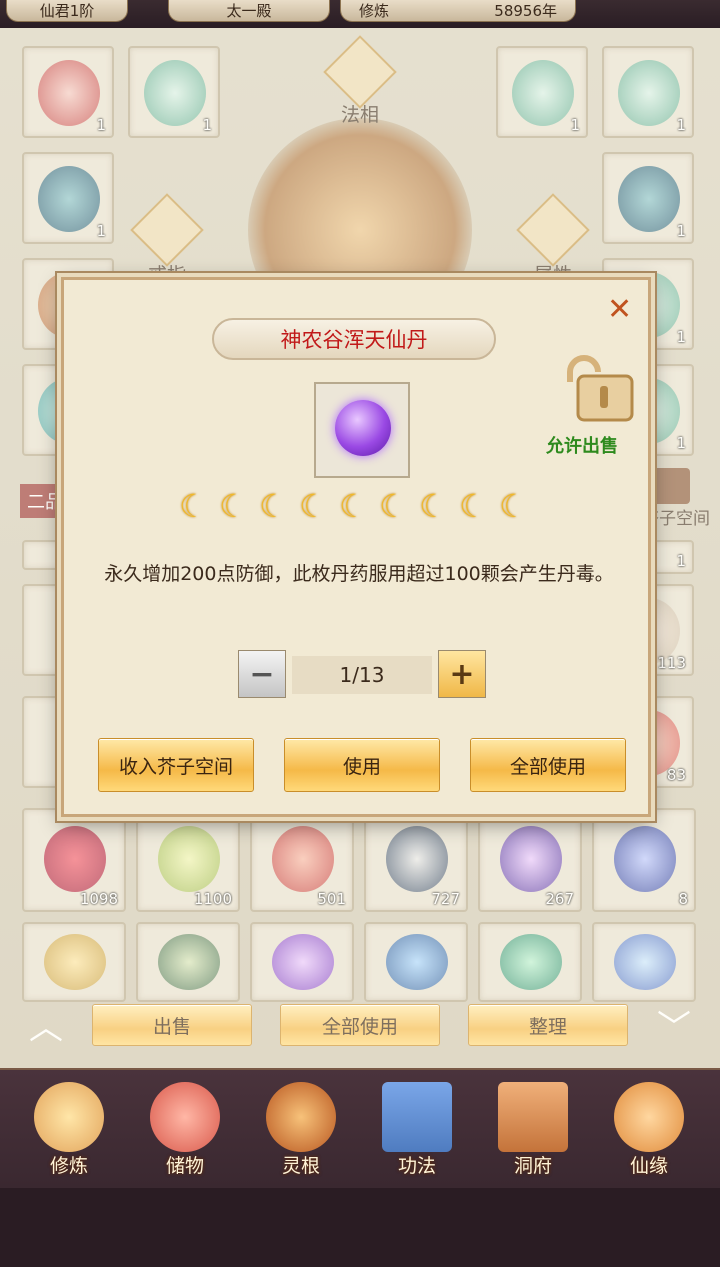 This screenshot has width=720, height=1267. Describe the element at coordinates (462, 674) in the screenshot. I see `increase-quantity-button: +` at that location.